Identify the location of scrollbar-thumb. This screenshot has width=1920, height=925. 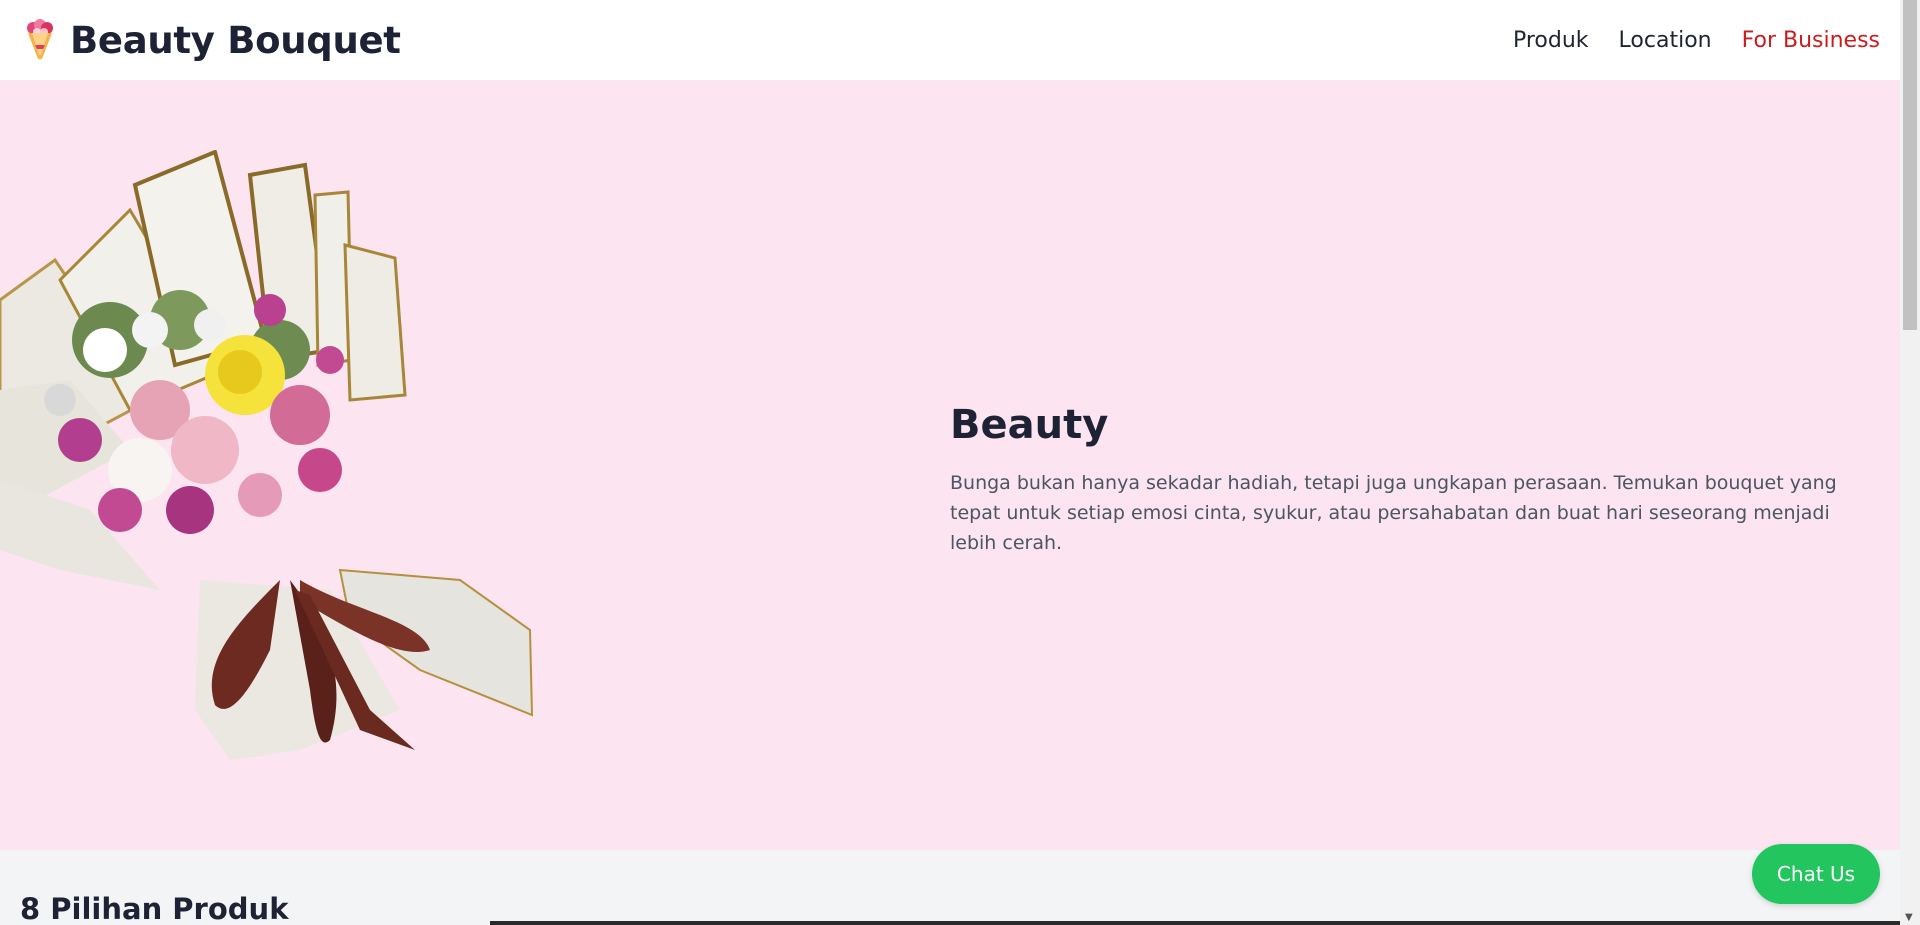
(1910, 165).